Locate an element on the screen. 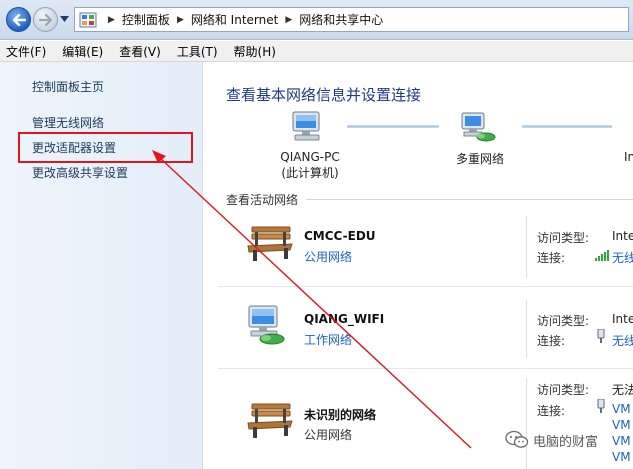 The image size is (633, 469). annotation-highlight-box is located at coordinates (105, 147).